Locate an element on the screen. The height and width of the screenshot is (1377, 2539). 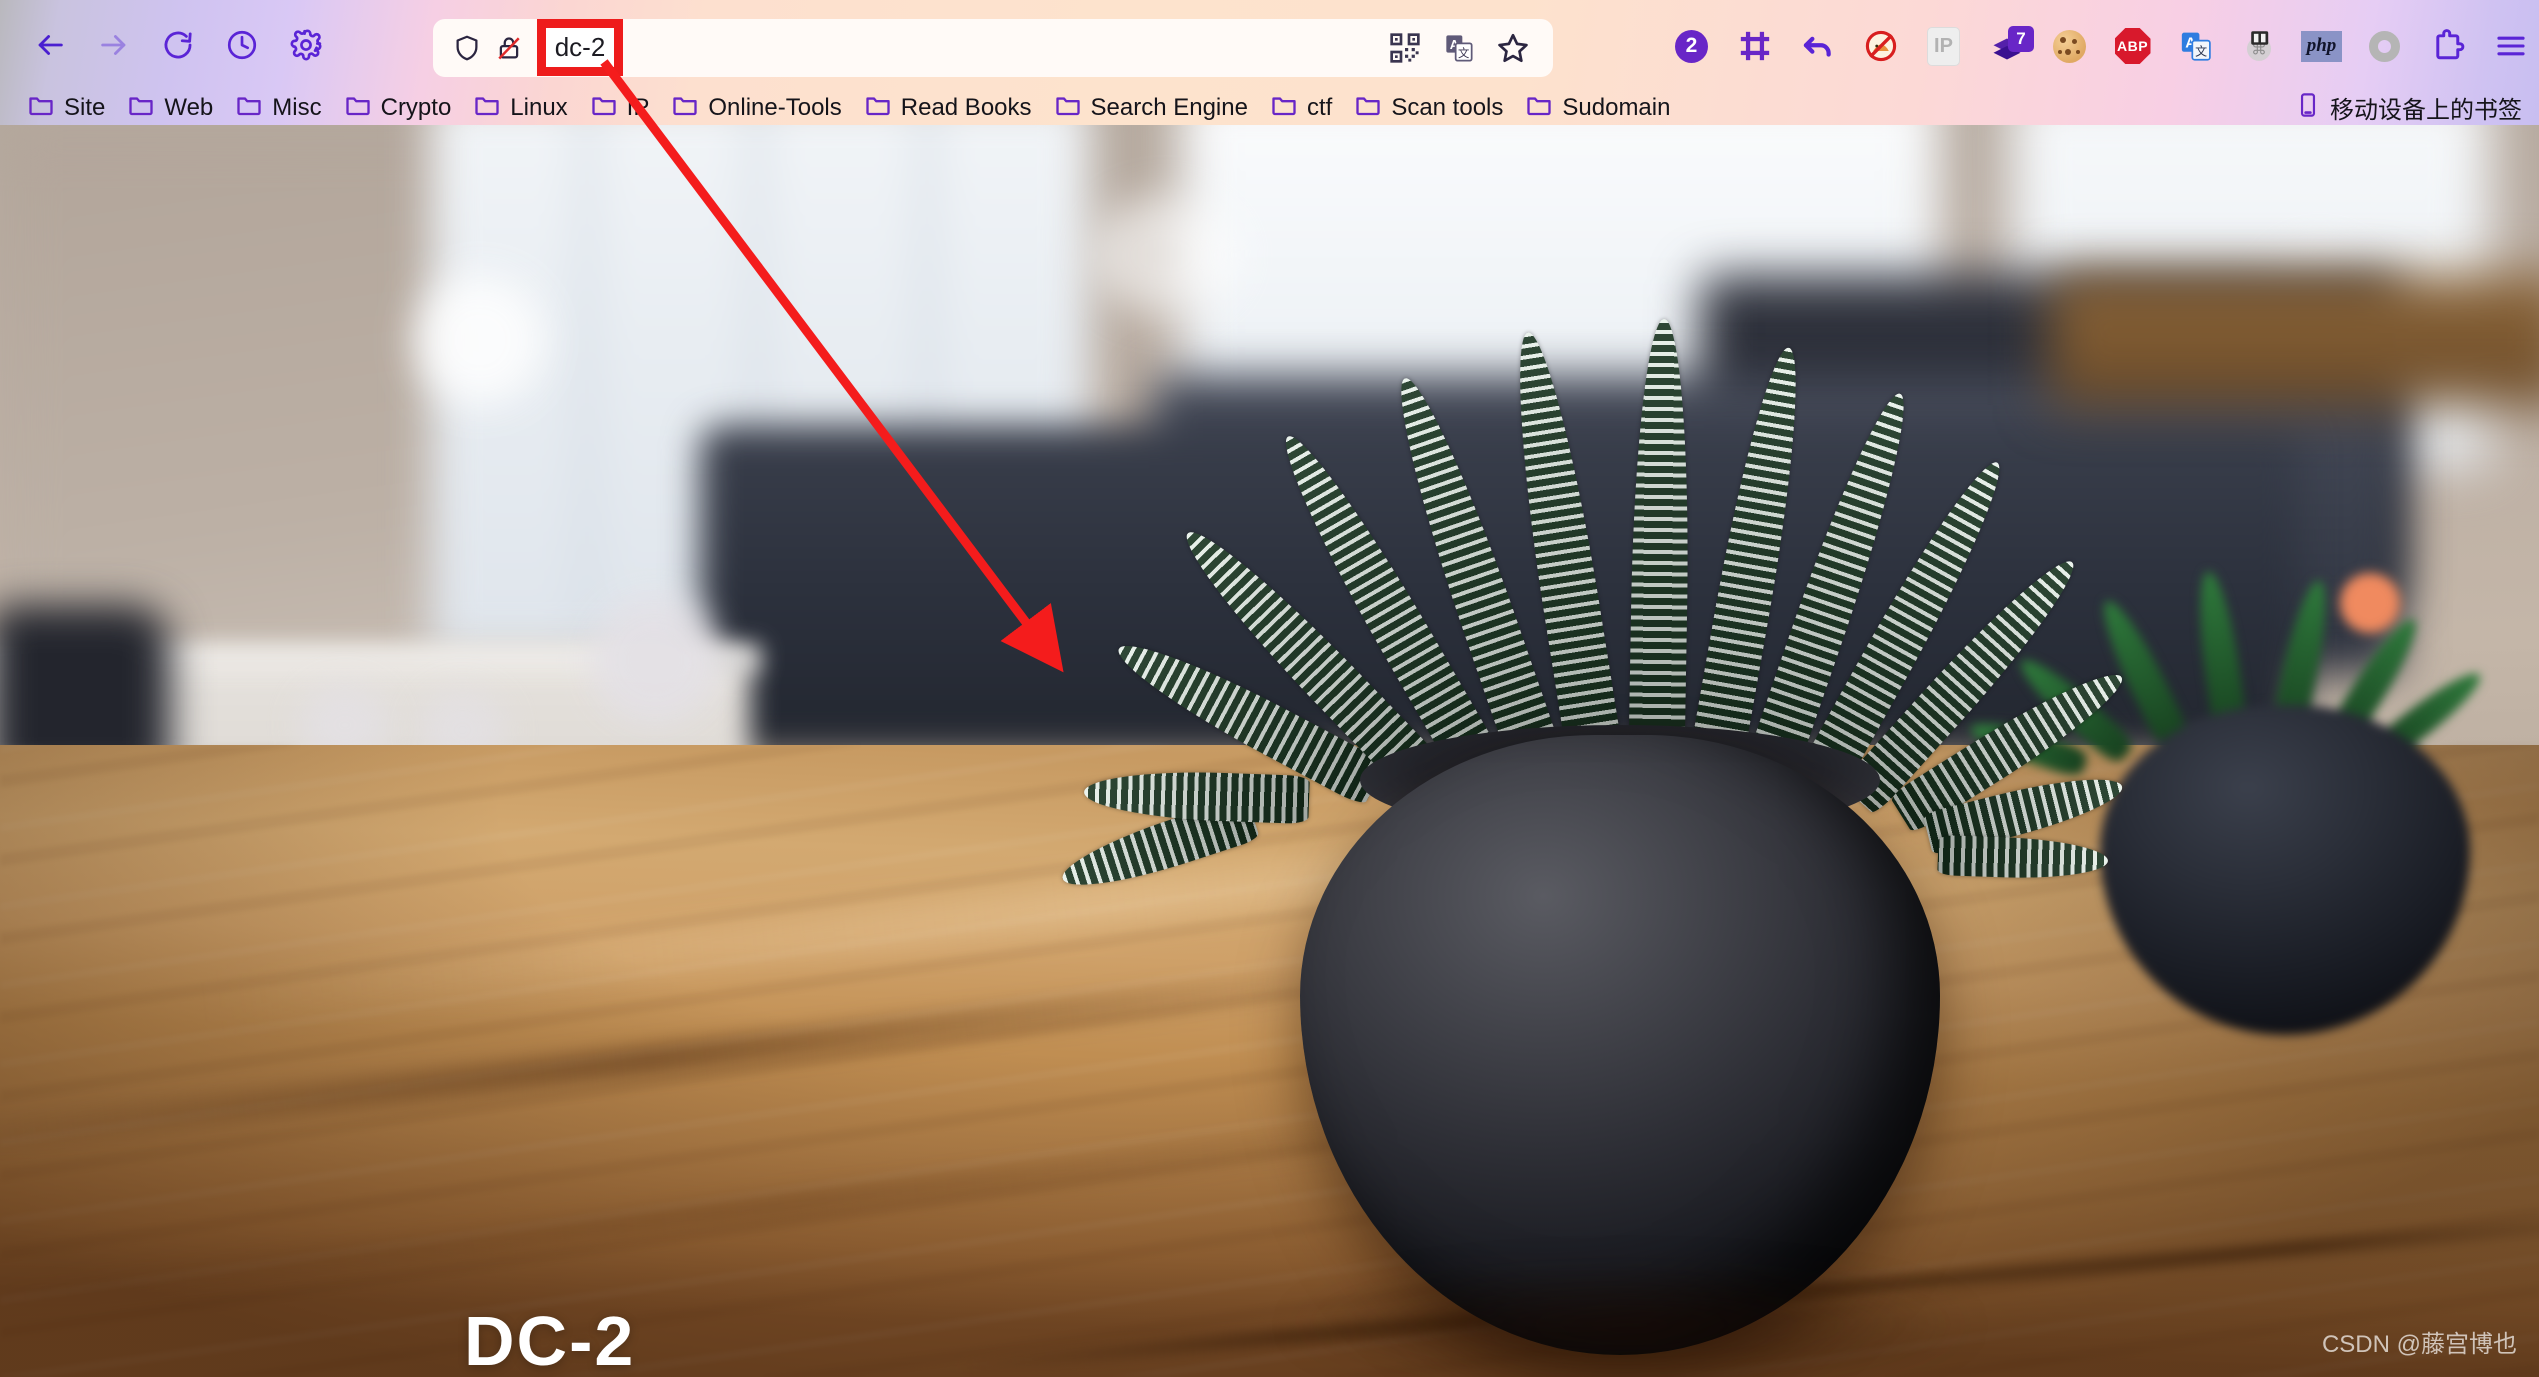
bookmark-label: Read Books is located at coordinates (966, 107).